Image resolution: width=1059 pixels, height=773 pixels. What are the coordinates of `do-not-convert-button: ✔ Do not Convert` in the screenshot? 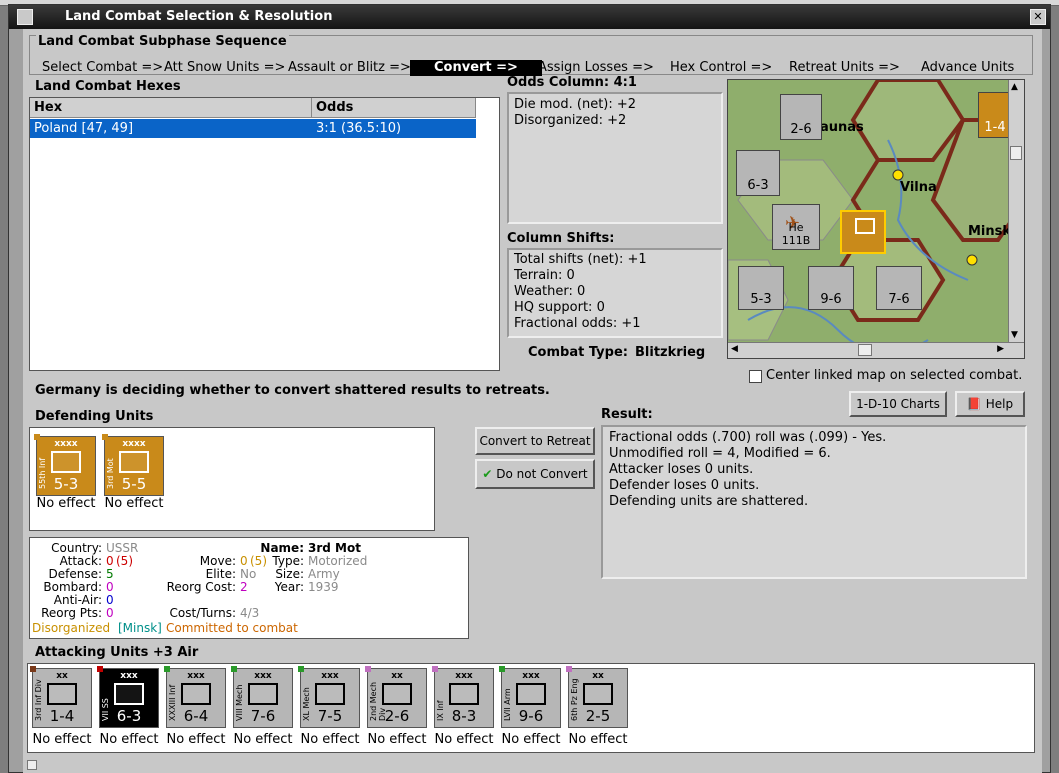 It's located at (535, 474).